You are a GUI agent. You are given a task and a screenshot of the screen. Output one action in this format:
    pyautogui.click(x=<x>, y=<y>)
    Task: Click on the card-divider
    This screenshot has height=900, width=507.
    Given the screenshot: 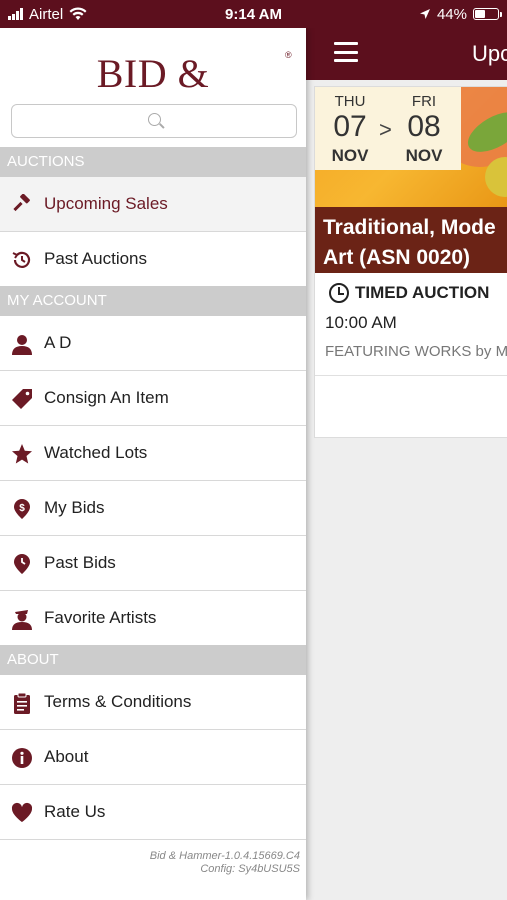 What is the action you would take?
    pyautogui.click(x=411, y=375)
    